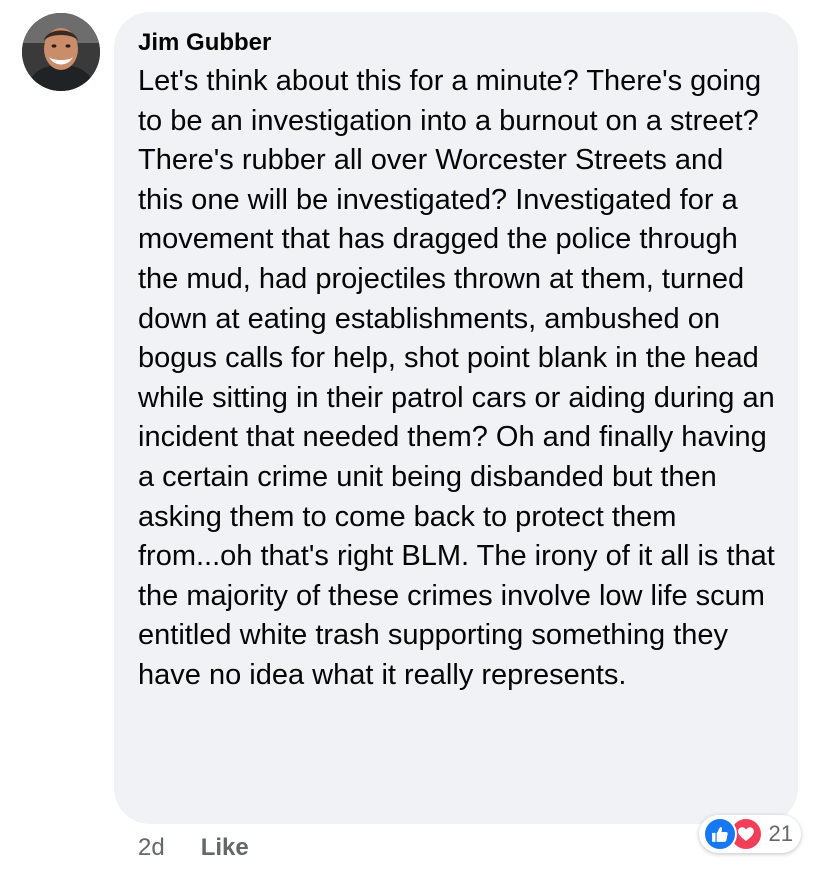 The image size is (825, 879). I want to click on comment-actions: 2d Like, so click(193, 848).